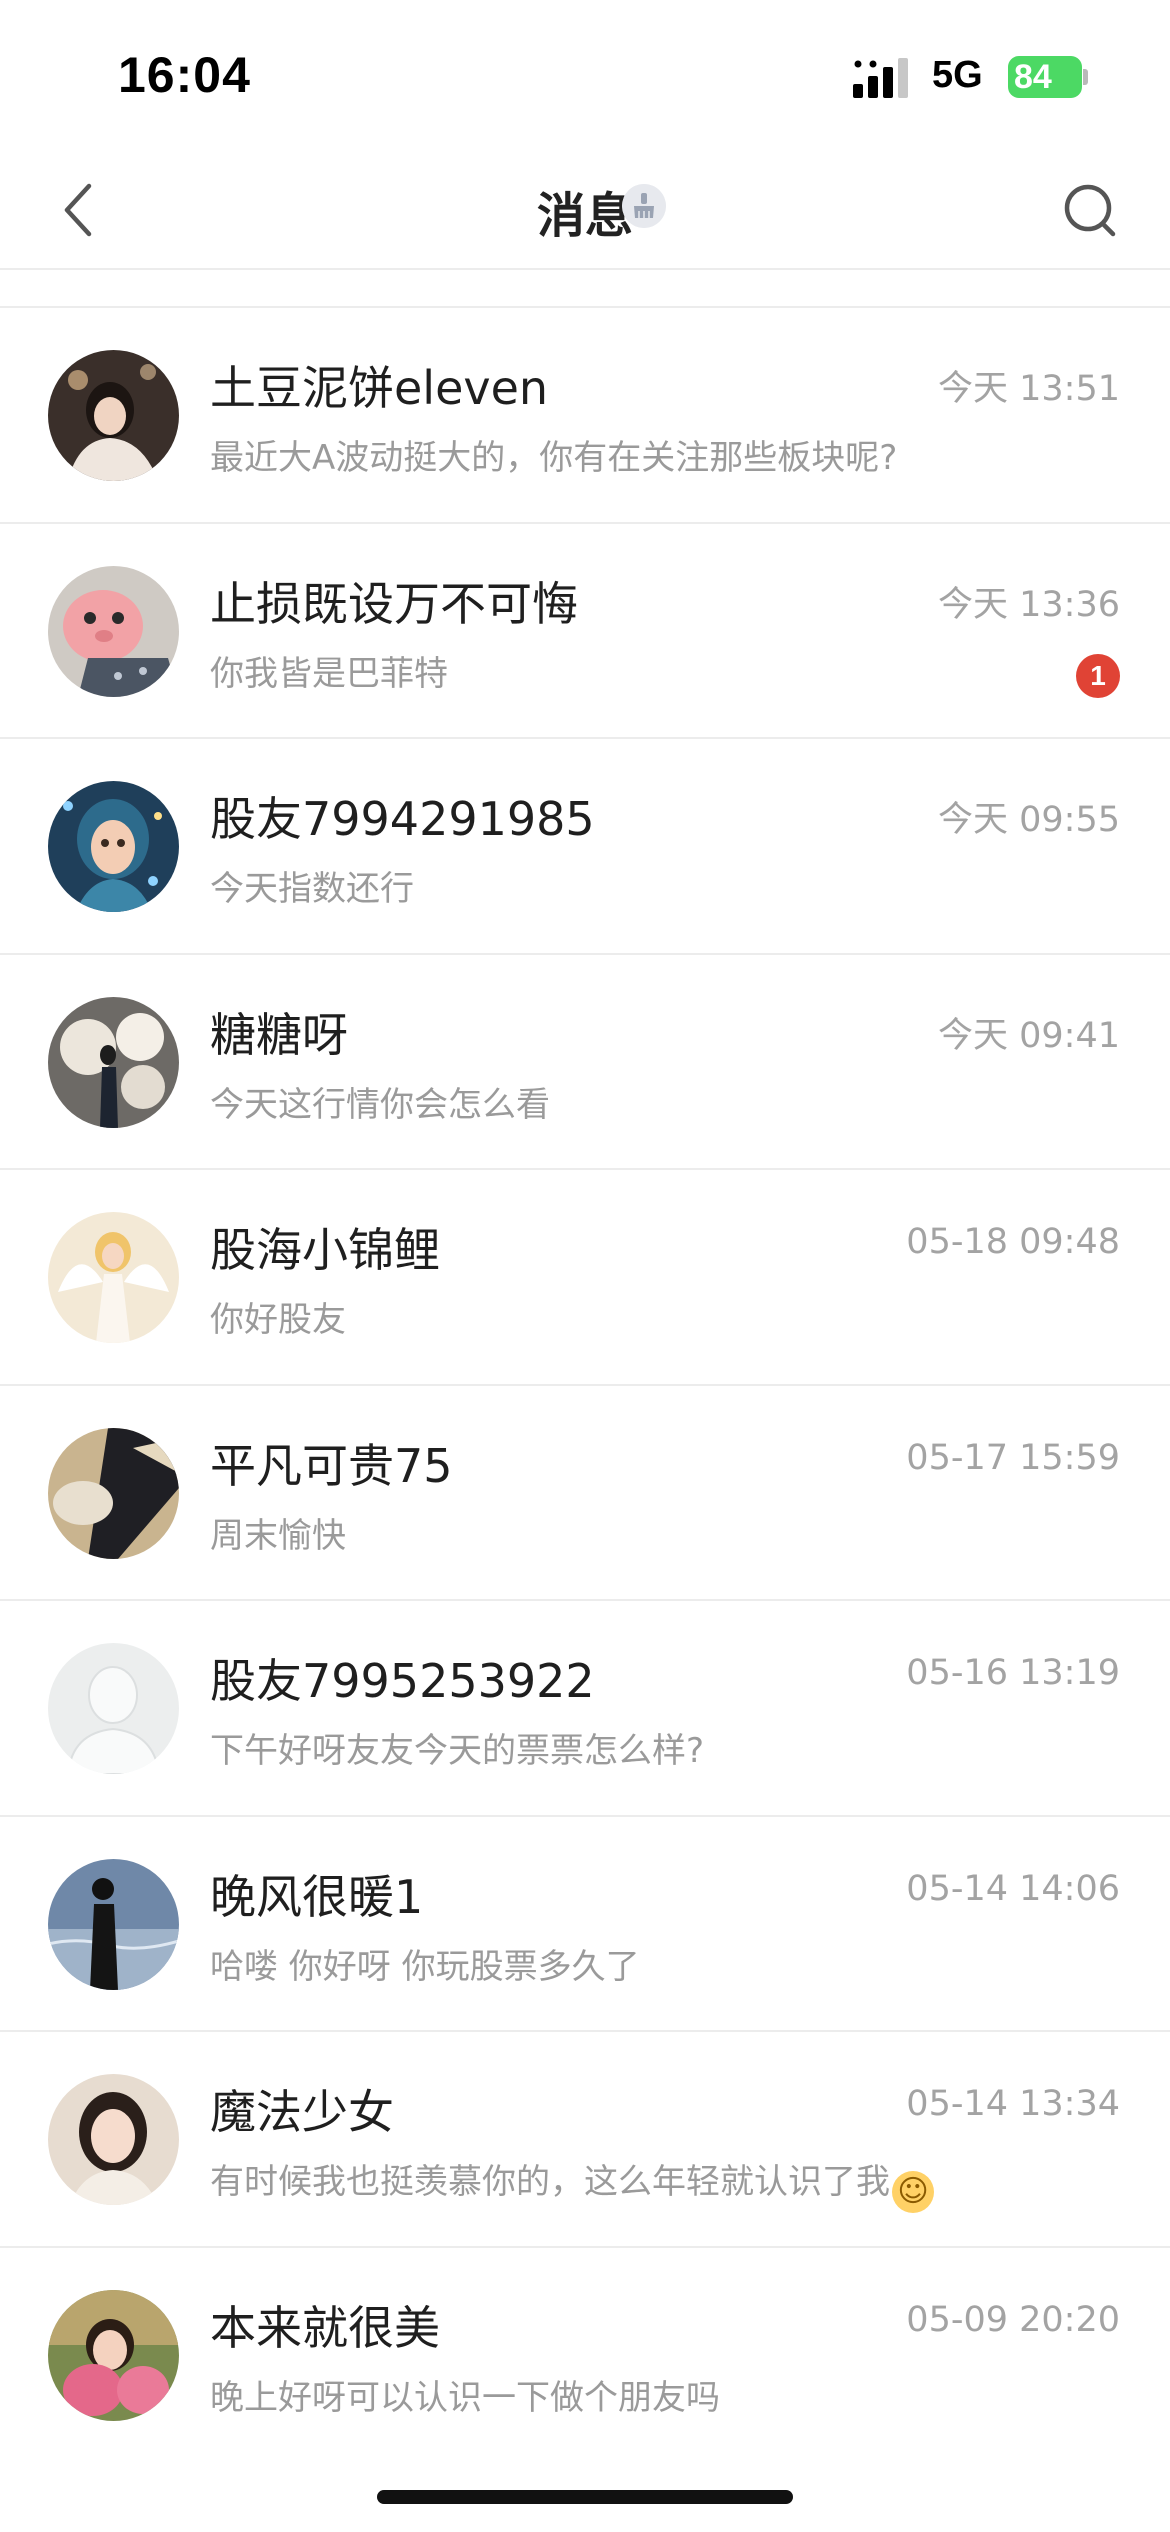 This screenshot has height=2532, width=1170. I want to click on smiling-face-emoji-icon: ☺, so click(913, 2192).